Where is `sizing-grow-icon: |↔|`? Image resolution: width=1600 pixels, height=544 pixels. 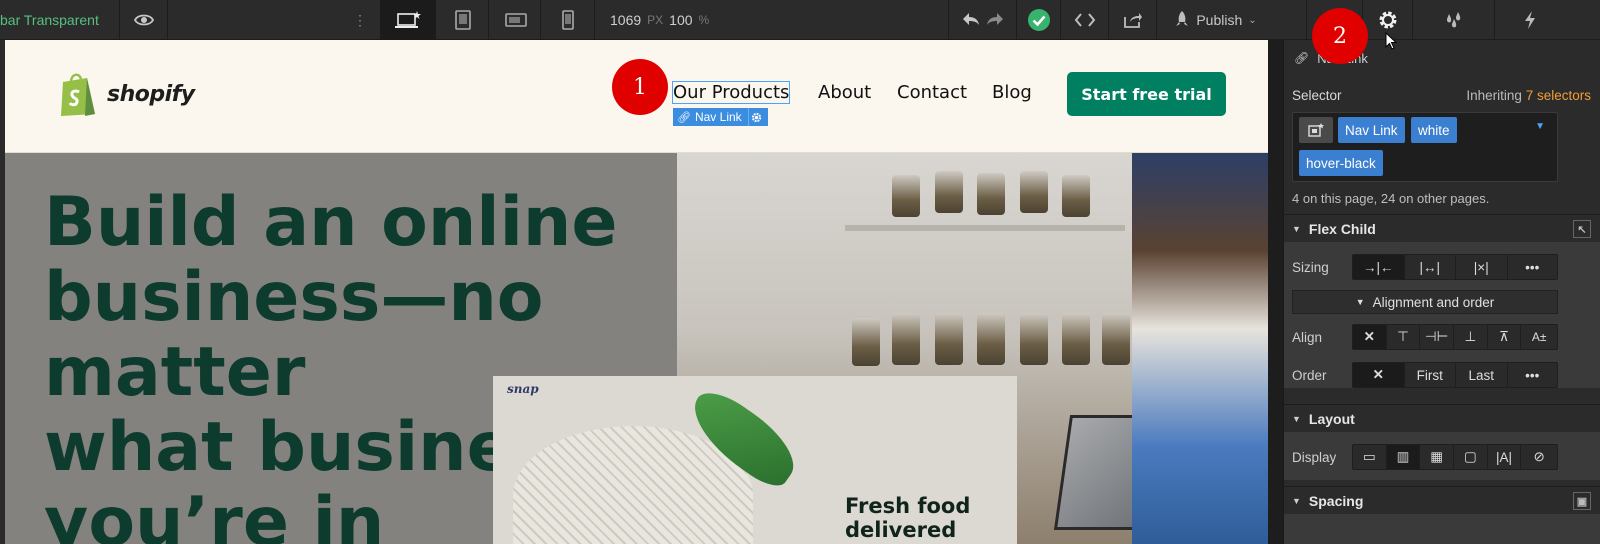 sizing-grow-icon: |↔| is located at coordinates (1430, 267).